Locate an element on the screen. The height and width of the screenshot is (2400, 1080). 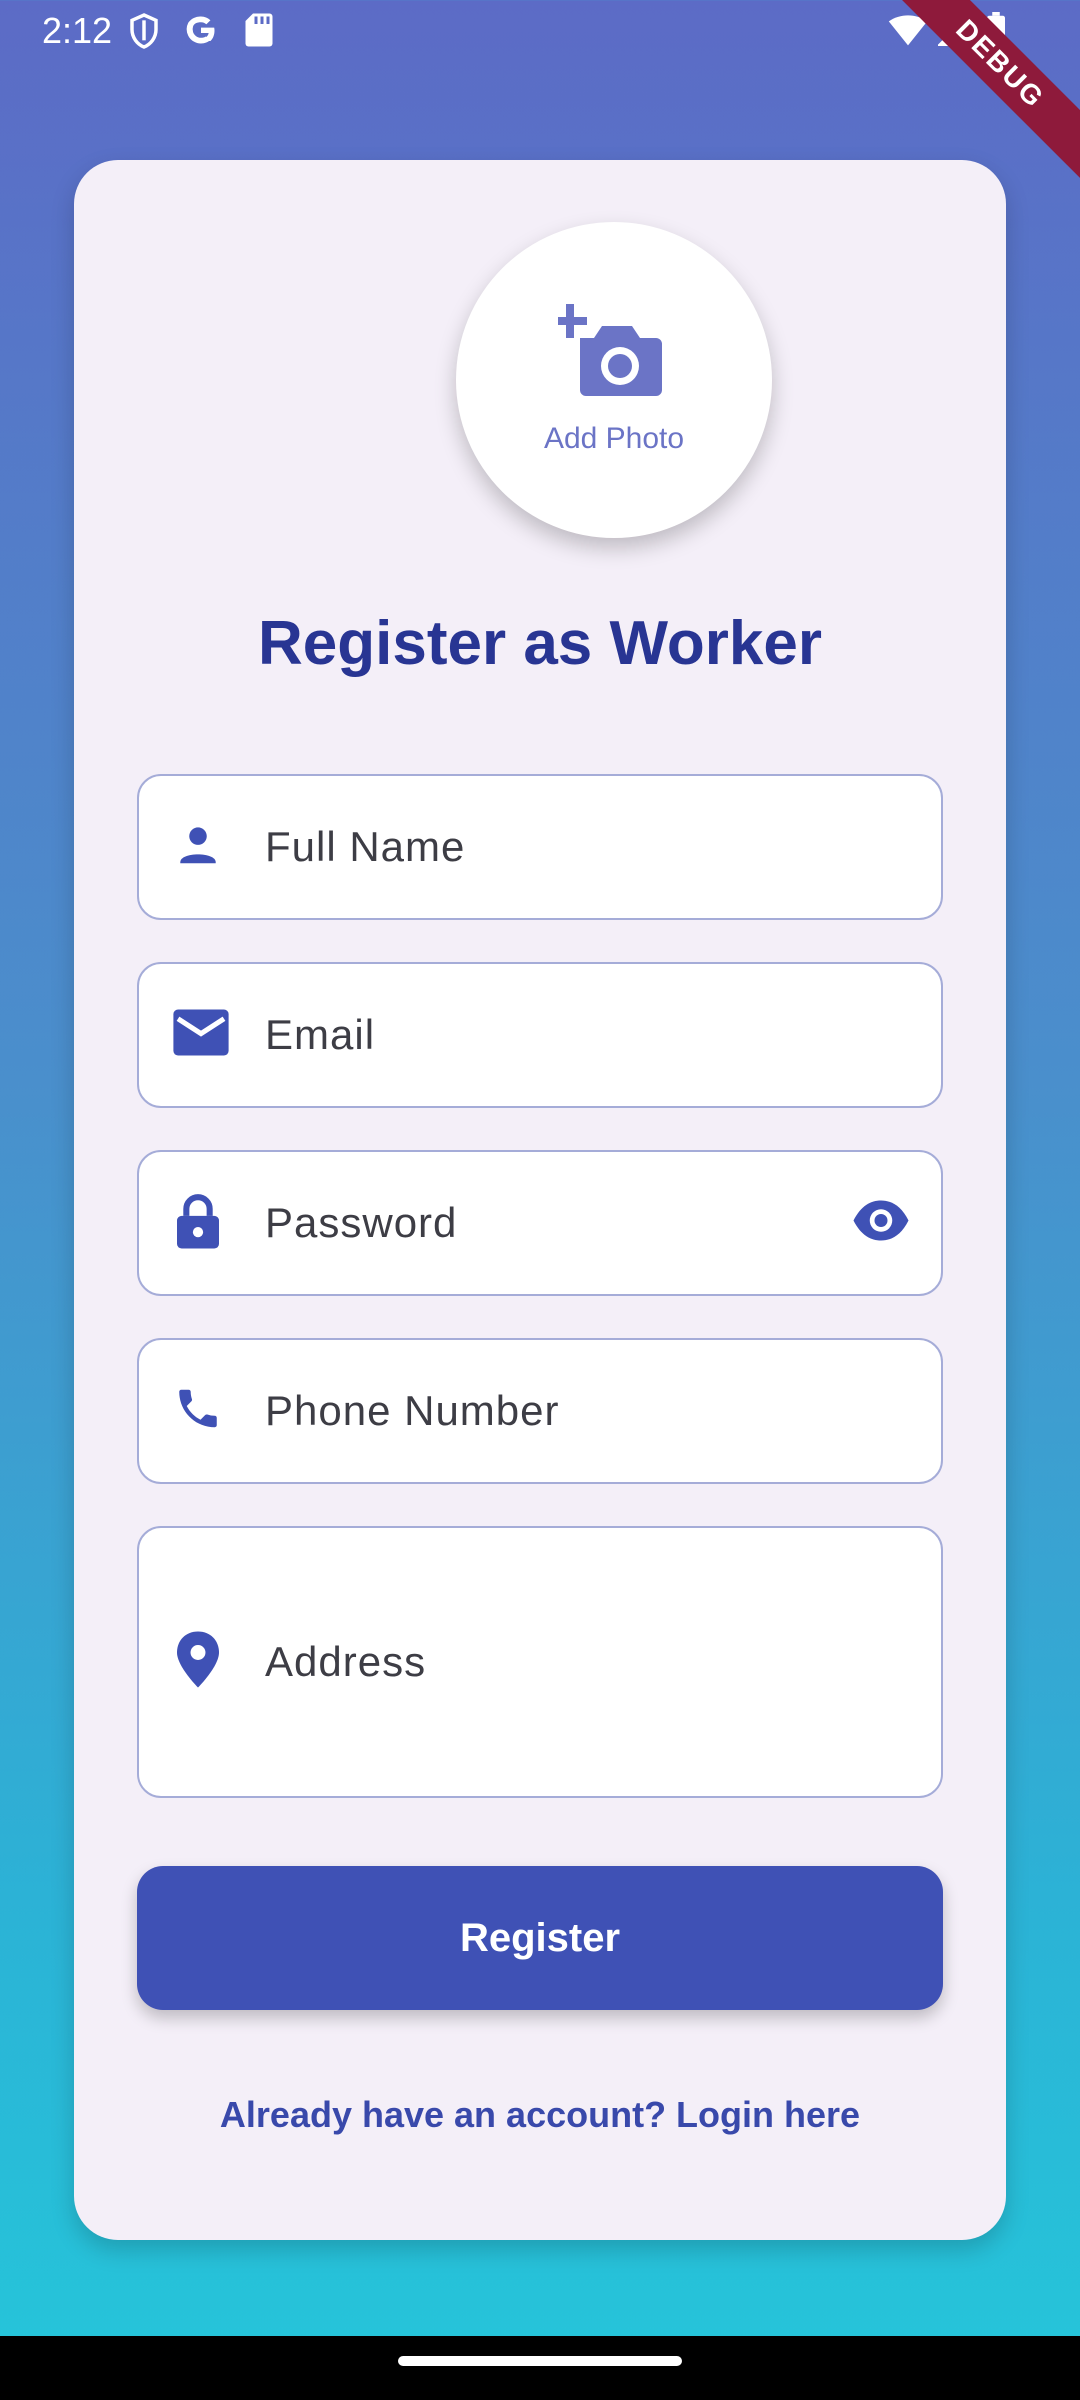
password-placeholder: Password is located at coordinates (361, 1222).